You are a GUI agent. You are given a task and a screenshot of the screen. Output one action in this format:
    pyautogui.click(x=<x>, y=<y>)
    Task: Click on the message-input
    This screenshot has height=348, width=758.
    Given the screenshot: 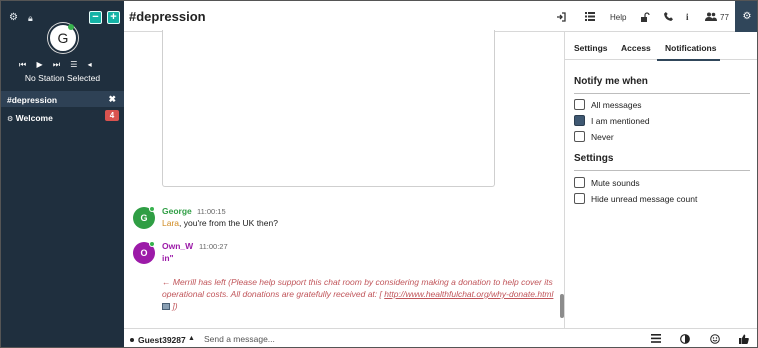 What is the action you would take?
    pyautogui.click(x=414, y=339)
    